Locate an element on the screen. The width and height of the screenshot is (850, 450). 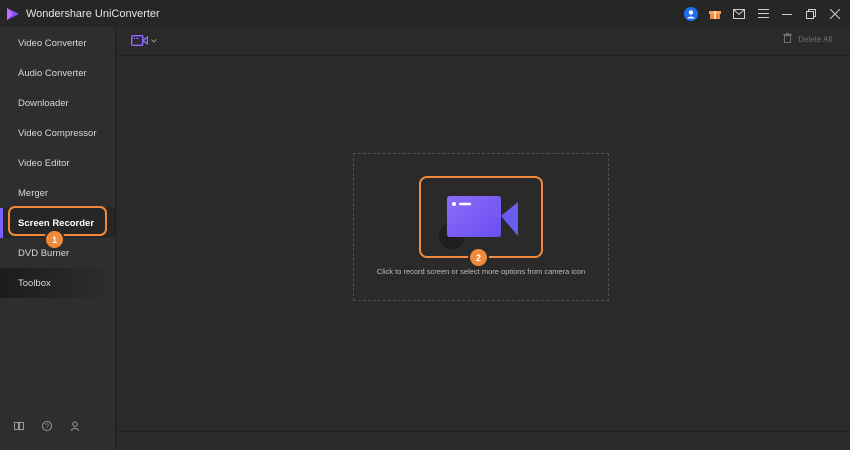
delete-all-button: Delete All is located at coordinates (807, 39).